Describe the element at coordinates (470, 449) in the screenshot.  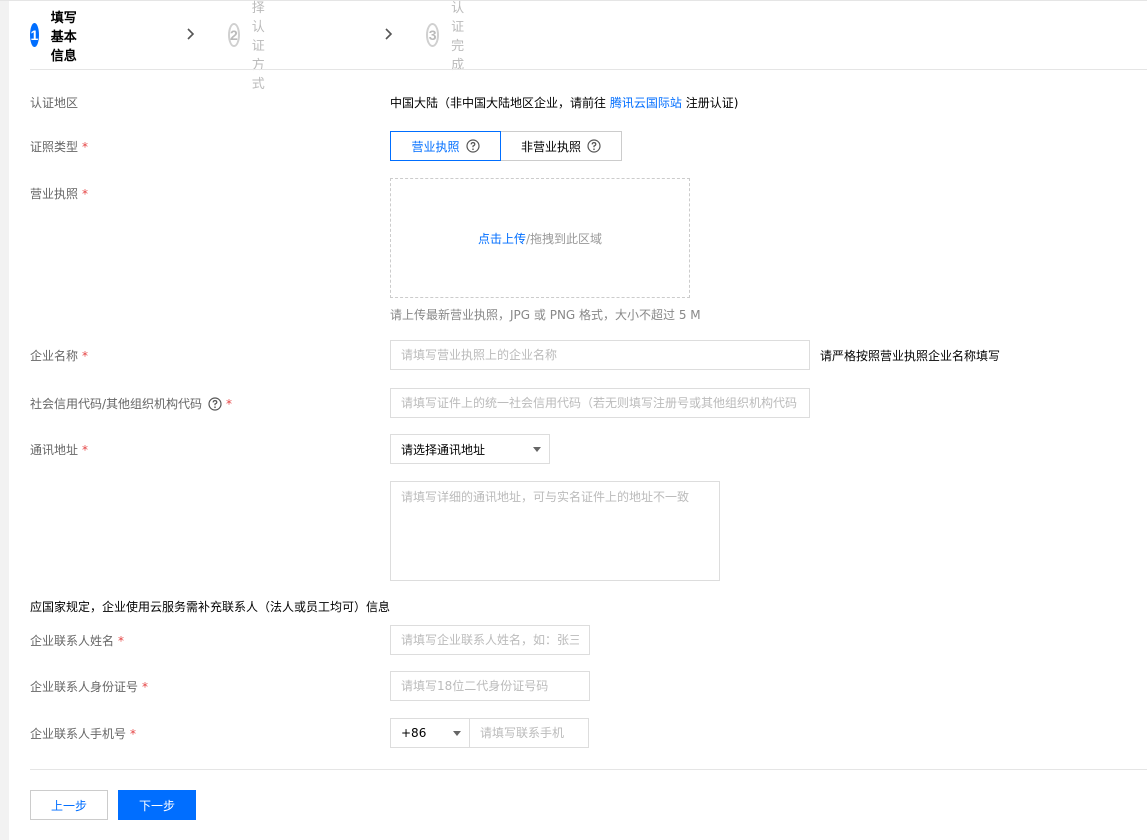
I see `address-select: 请选择通讯地址` at that location.